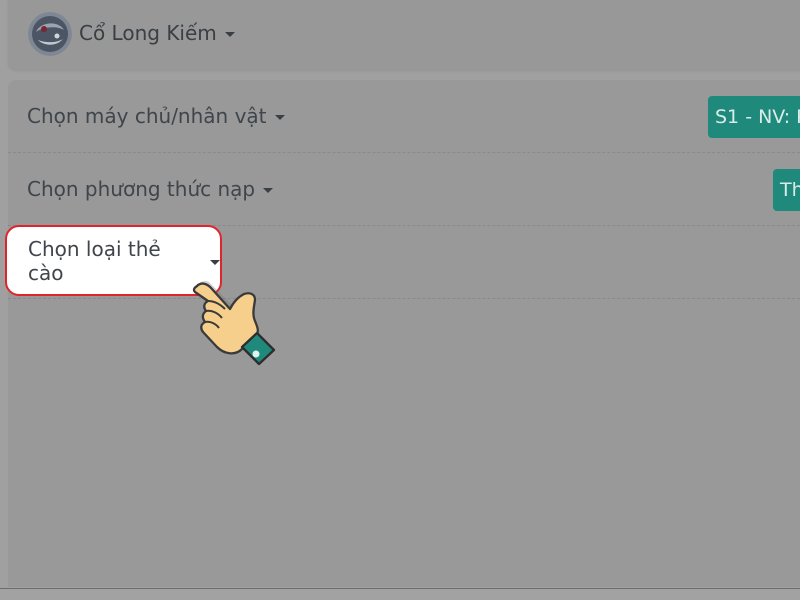 This screenshot has width=800, height=600. Describe the element at coordinates (757, 117) in the screenshot. I see `server-character-value: S1 - NV: P` at that location.